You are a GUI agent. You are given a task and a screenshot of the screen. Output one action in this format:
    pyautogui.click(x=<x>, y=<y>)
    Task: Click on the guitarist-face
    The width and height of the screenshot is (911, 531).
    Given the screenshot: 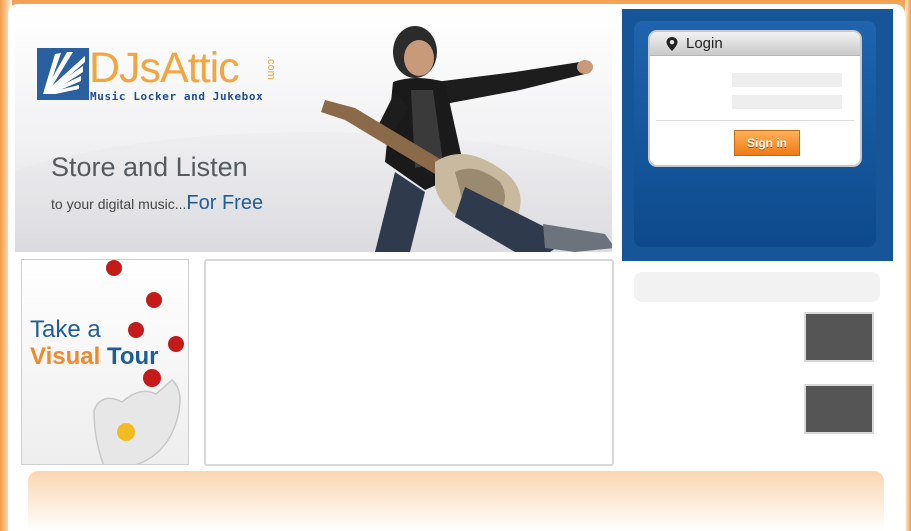 What is the action you would take?
    pyautogui.click(x=419, y=58)
    